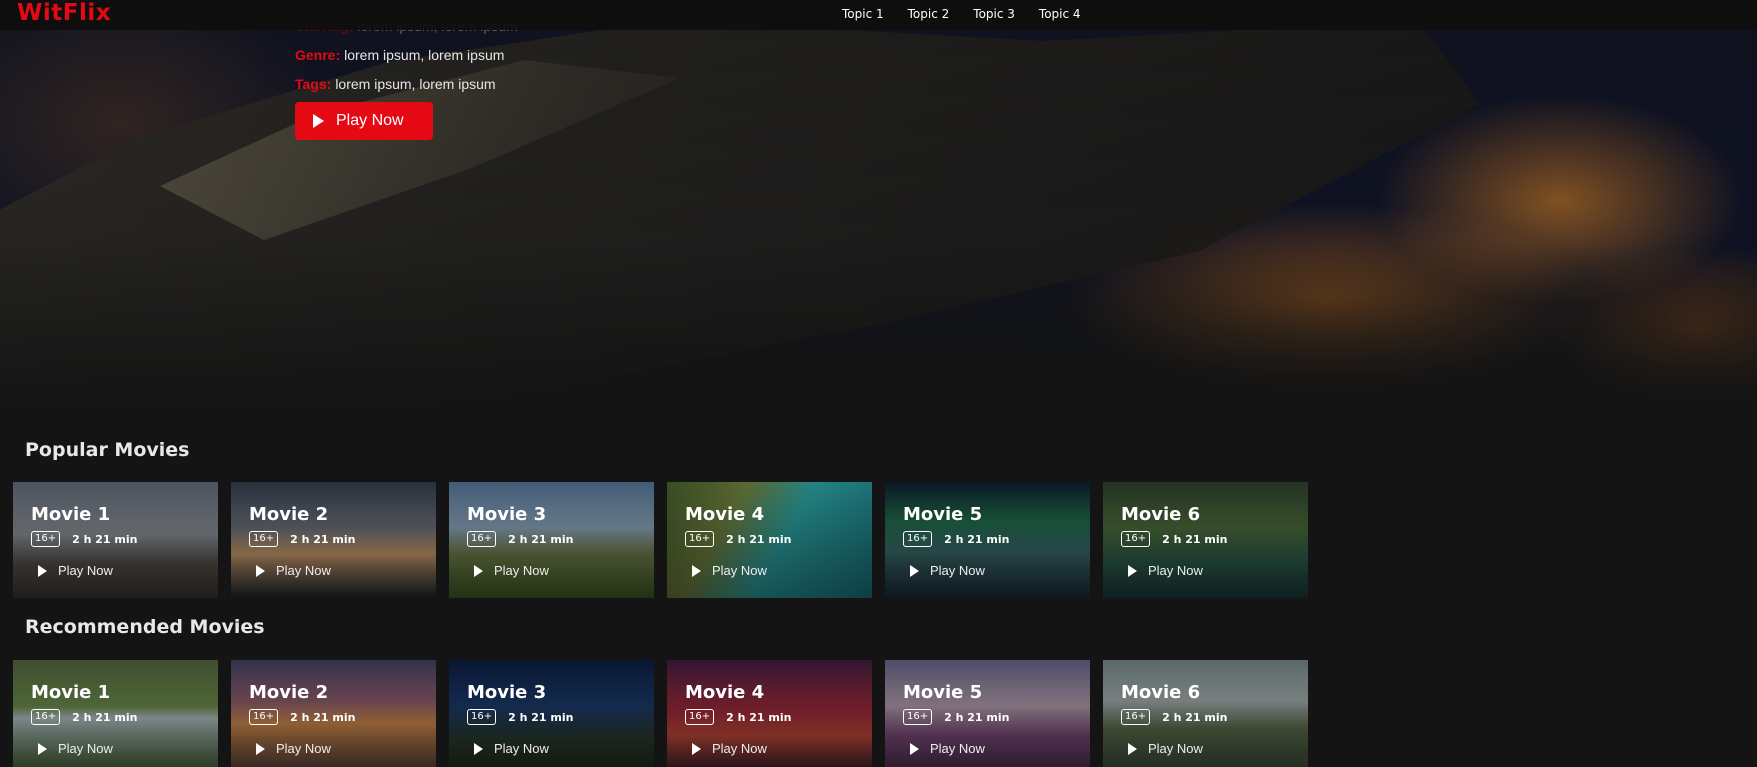  I want to click on hero-play-label: Play Now, so click(370, 120).